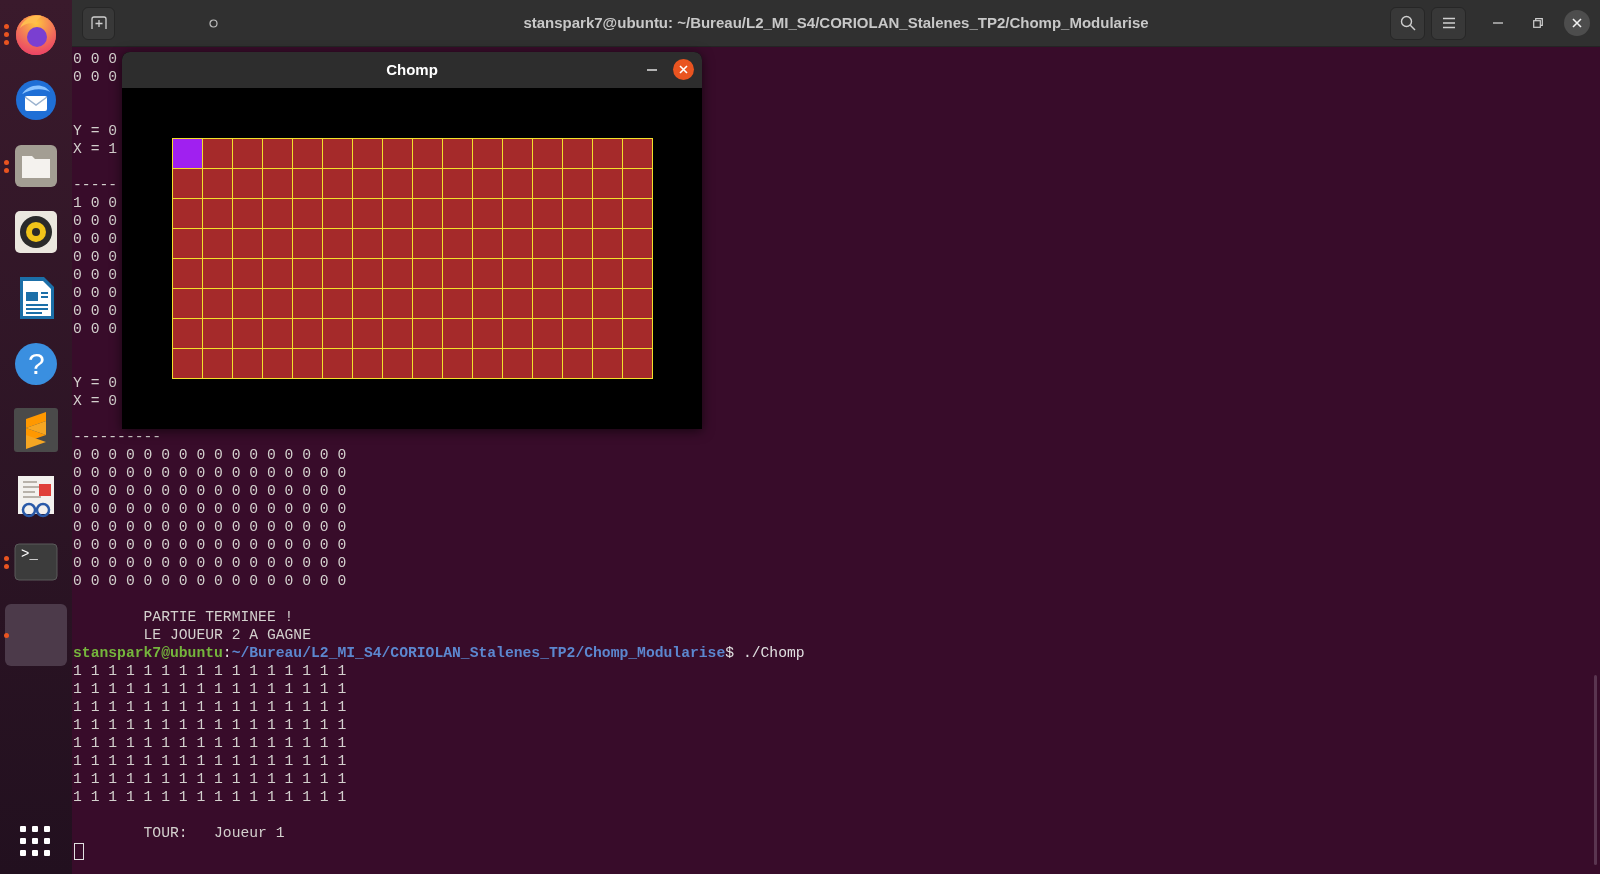 Image resolution: width=1600 pixels, height=874 pixels. What do you see at coordinates (98, 23) in the screenshot?
I see `new-tab-button` at bounding box center [98, 23].